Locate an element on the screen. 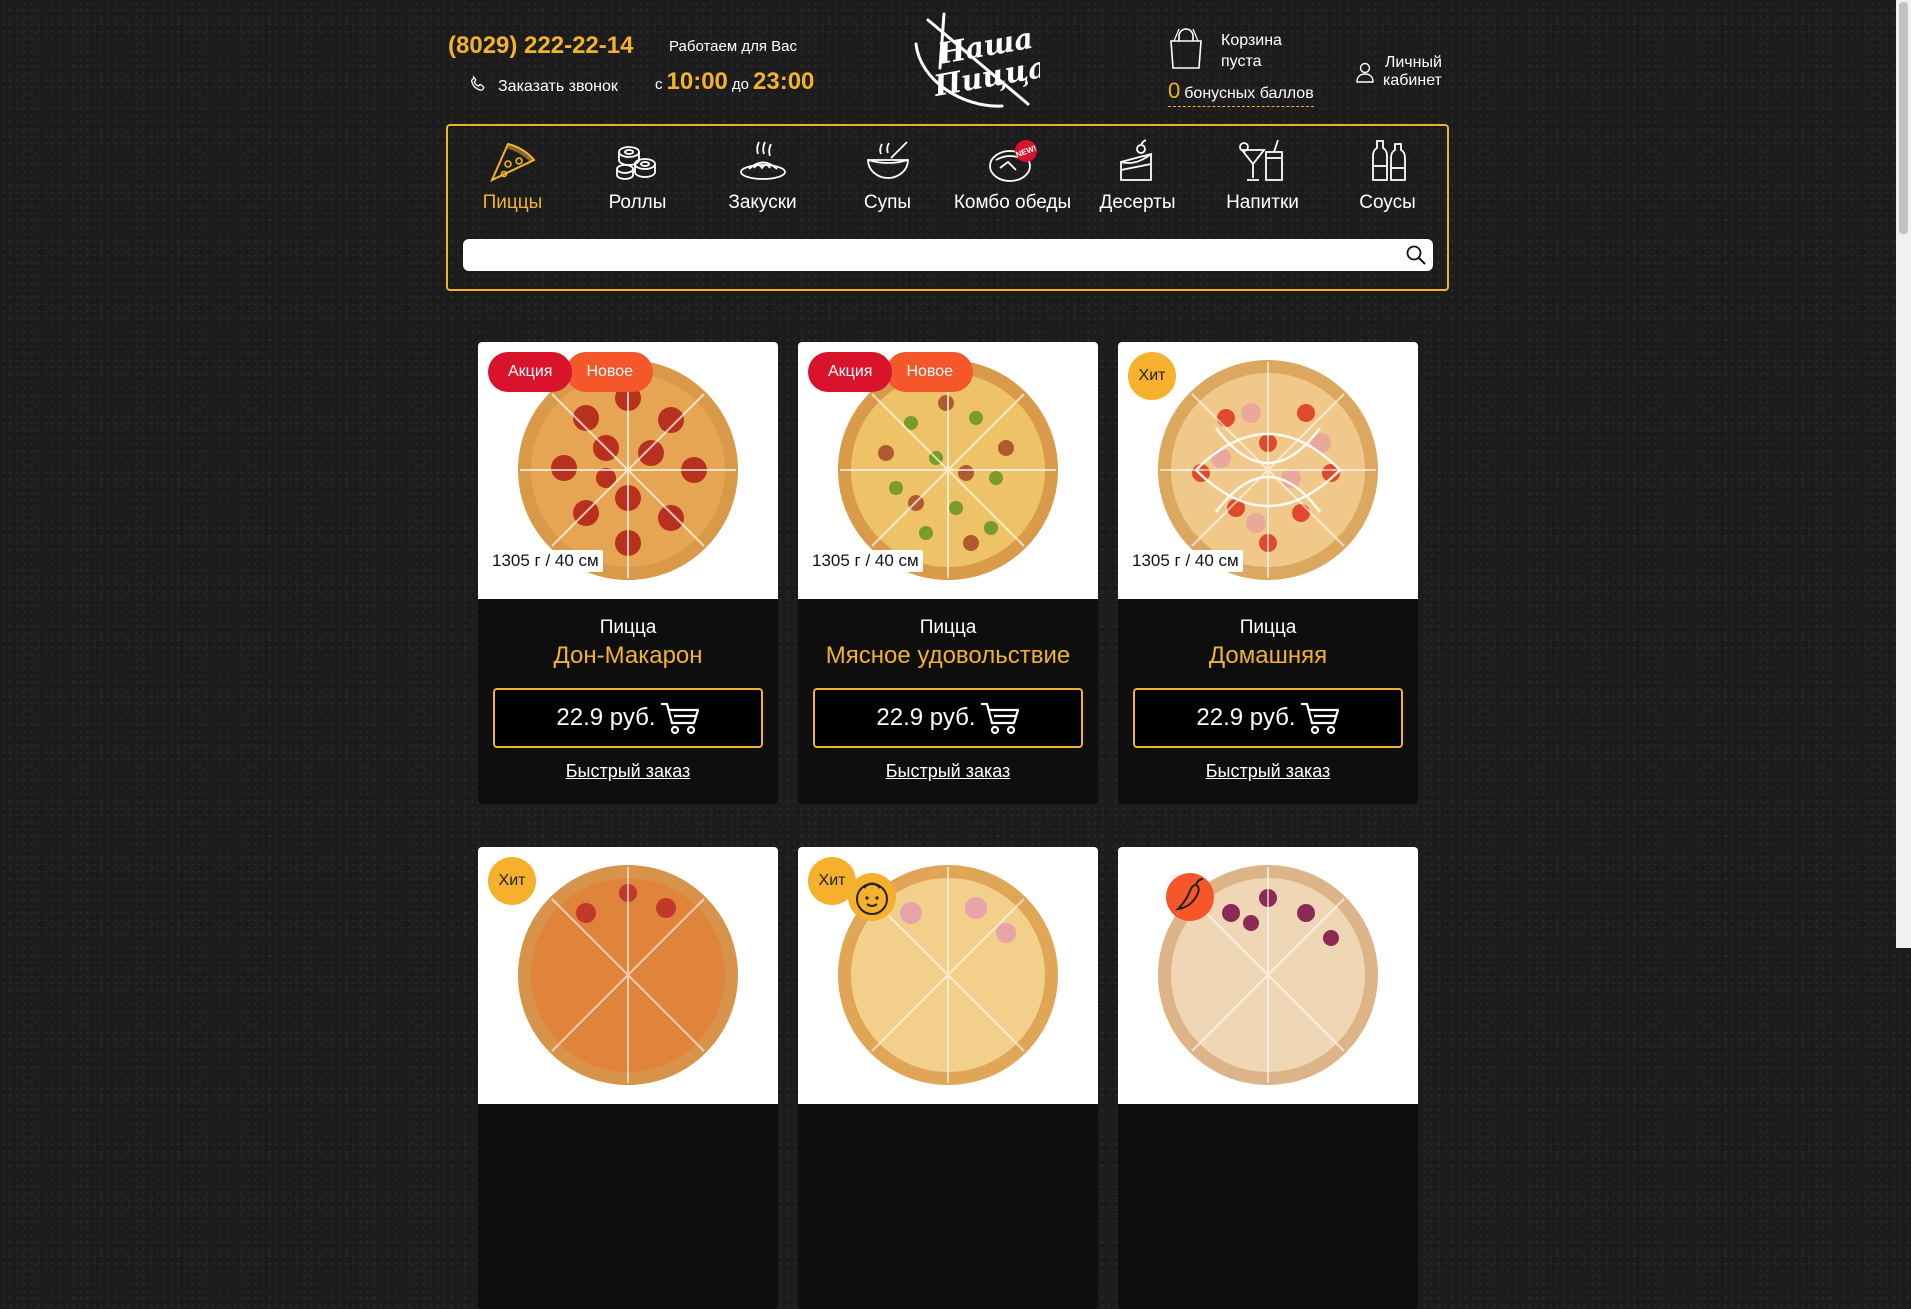 Image resolution: width=1911 pixels, height=1309 pixels. callback-link: Заказать звонок is located at coordinates (543, 86).